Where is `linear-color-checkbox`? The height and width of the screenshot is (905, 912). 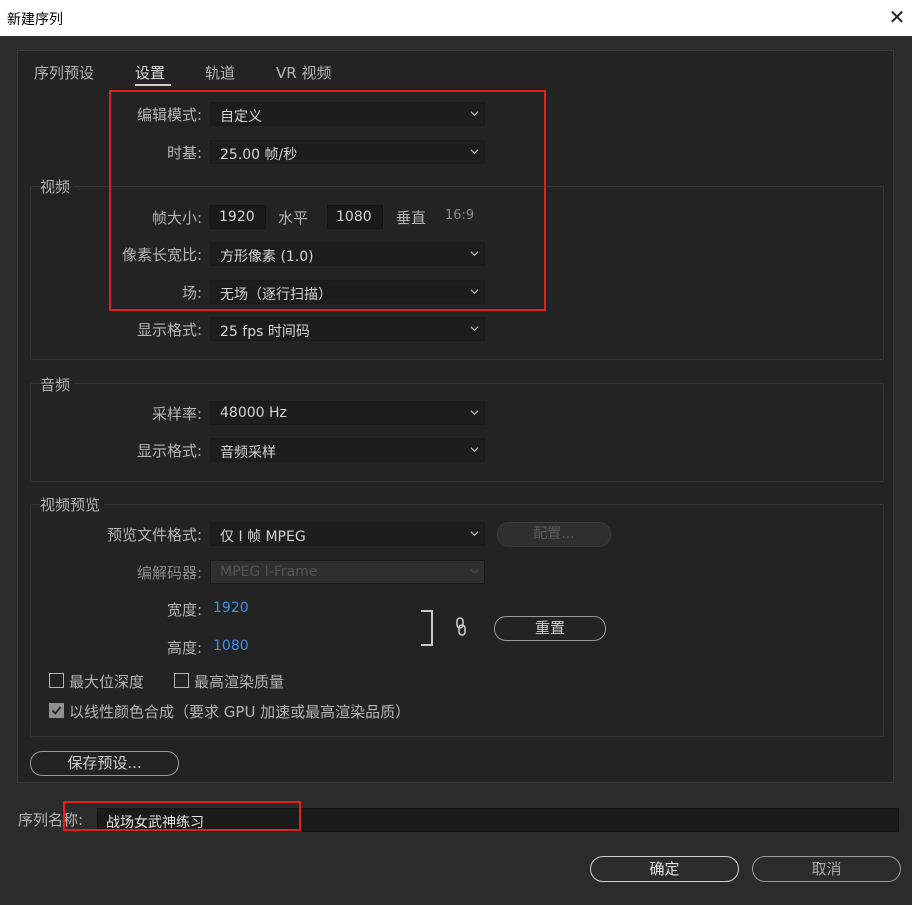
linear-color-checkbox is located at coordinates (56, 710).